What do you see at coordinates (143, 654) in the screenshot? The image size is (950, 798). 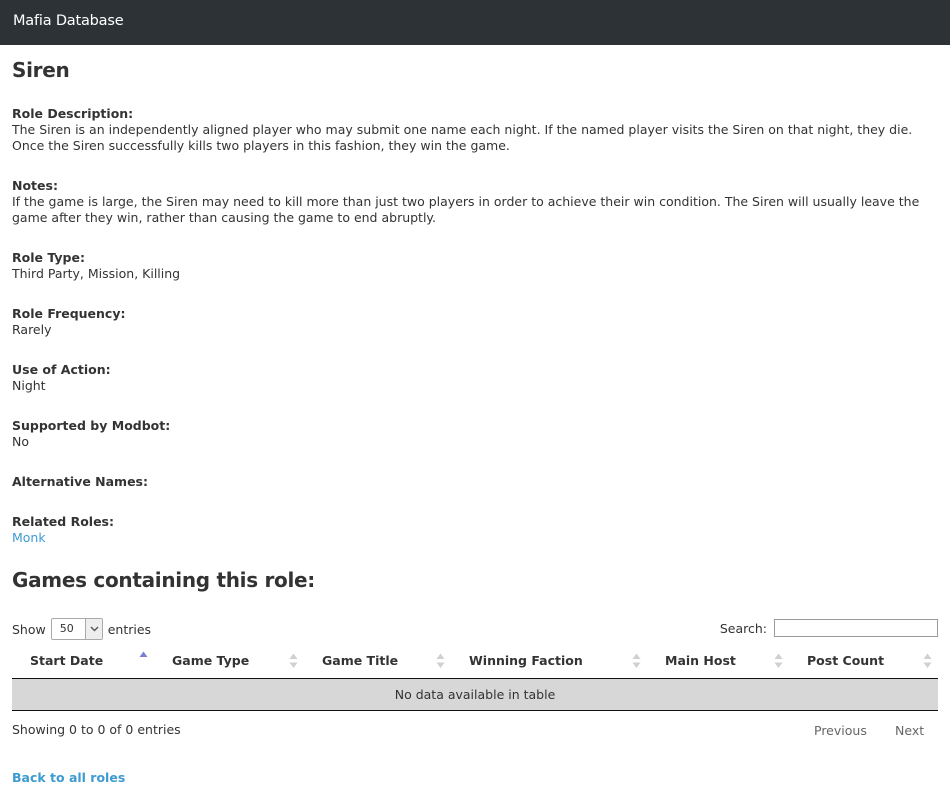 I see `sort-ascending-icon` at bounding box center [143, 654].